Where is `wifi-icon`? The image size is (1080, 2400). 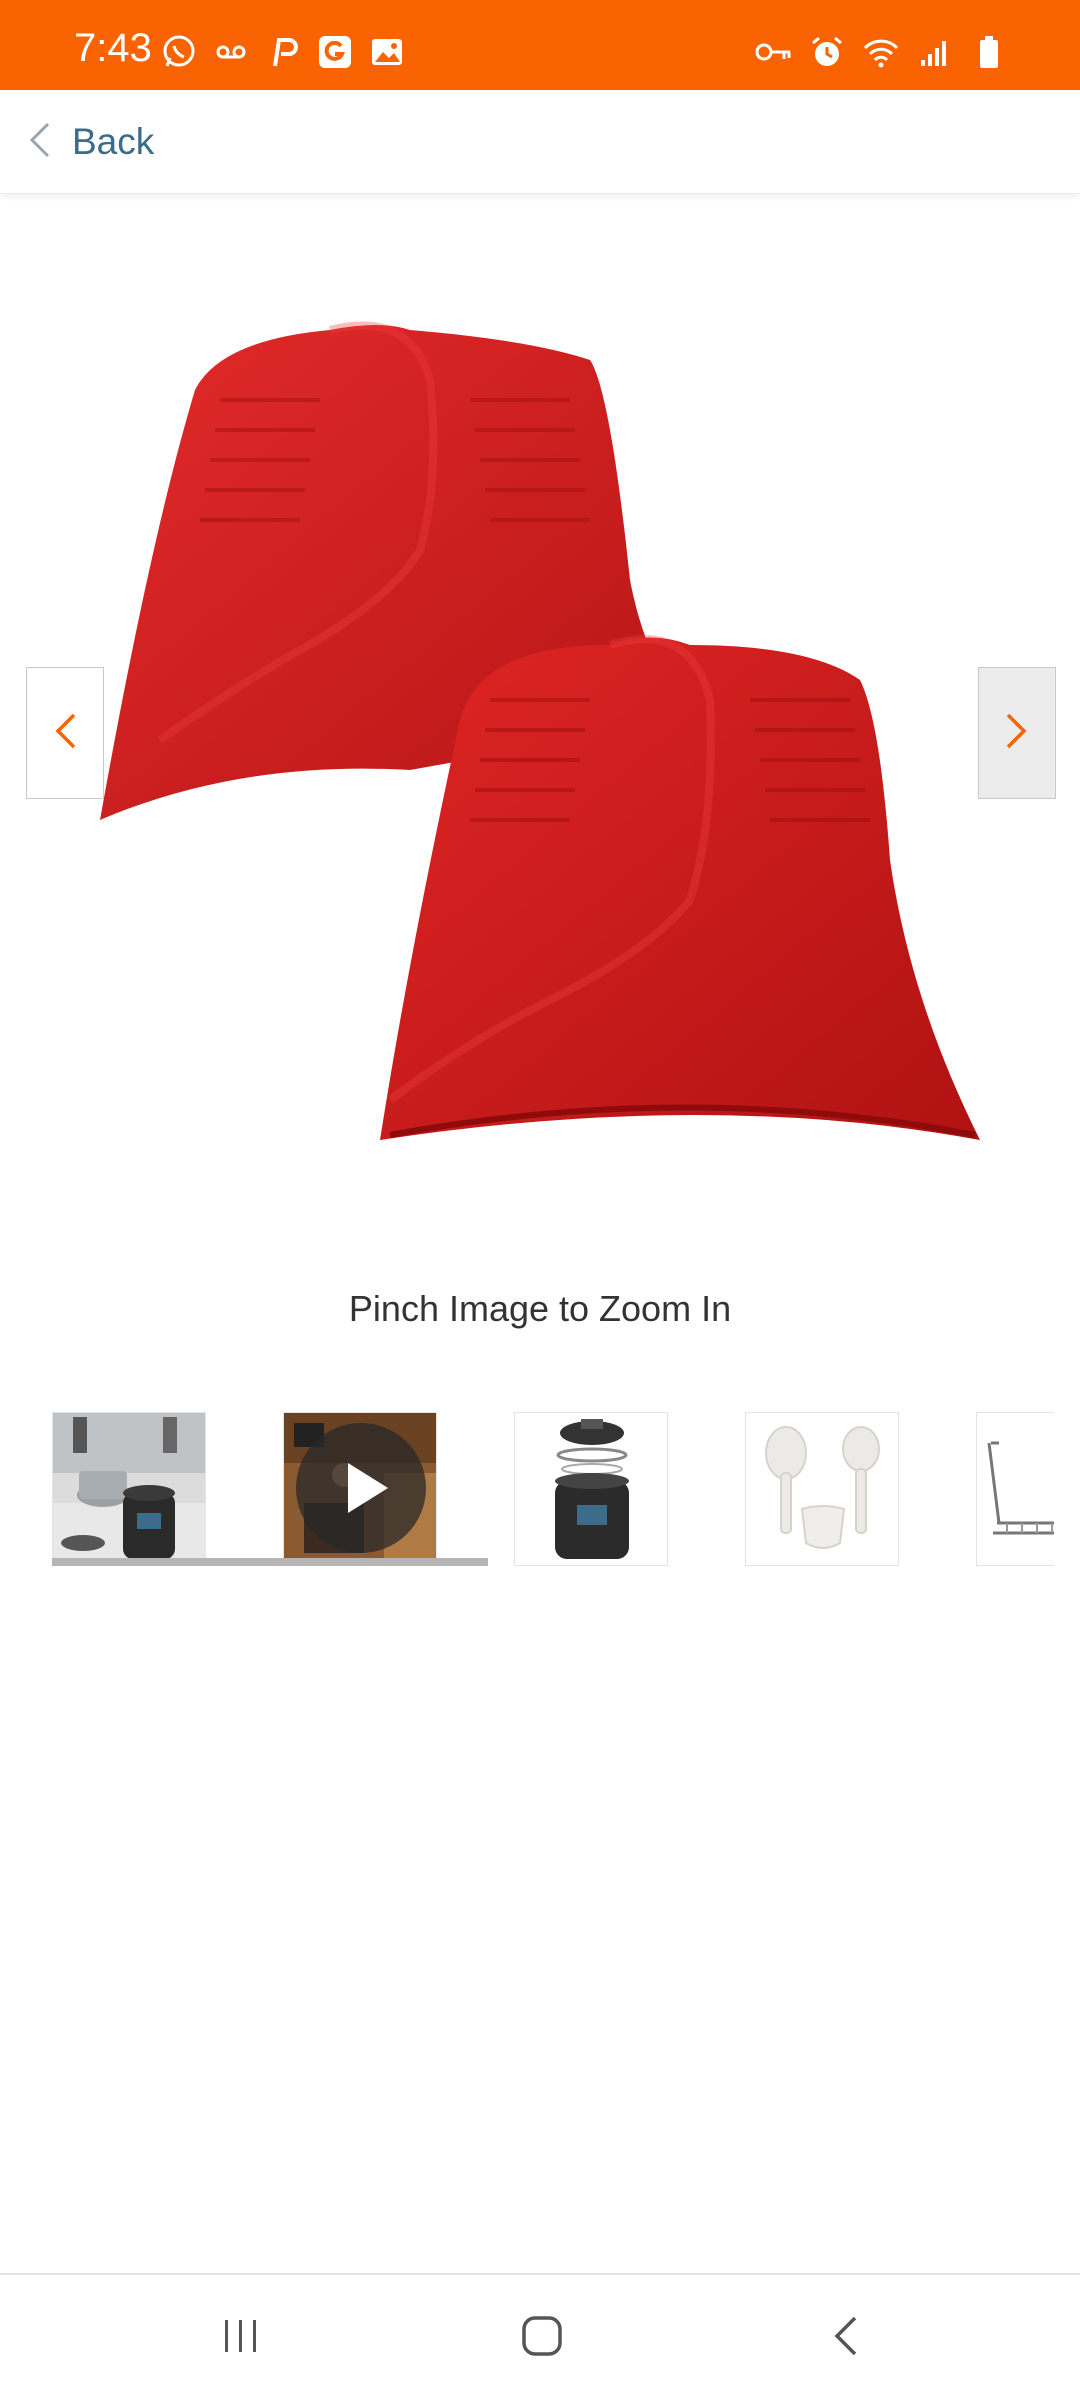
wifi-icon is located at coordinates (881, 52).